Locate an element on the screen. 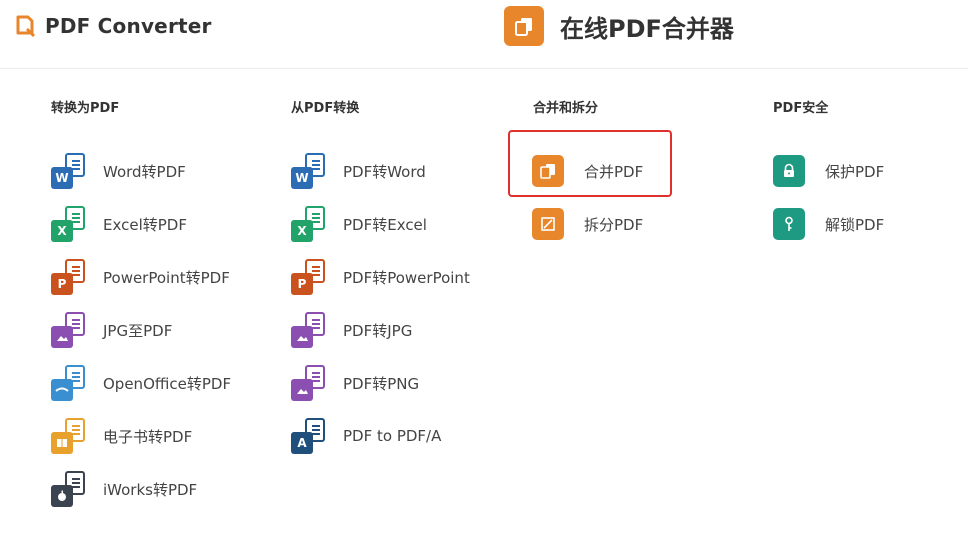  tool-label: OpenOffice转PDF is located at coordinates (167, 383).